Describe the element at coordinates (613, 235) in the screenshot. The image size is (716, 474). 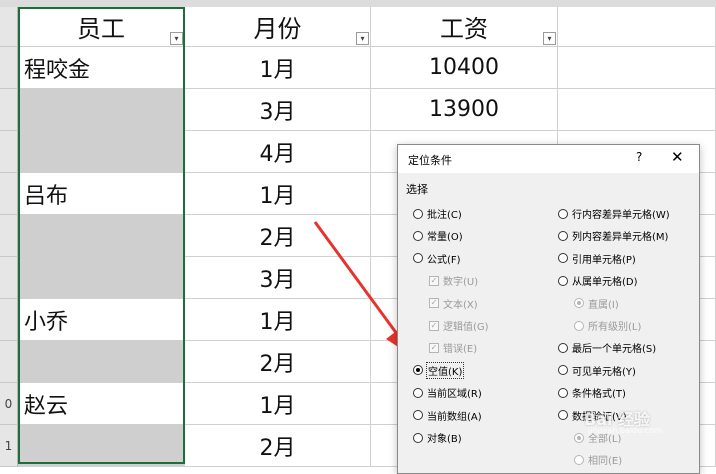
I see `option-right-1: 列内容差异单元格(M)` at that location.